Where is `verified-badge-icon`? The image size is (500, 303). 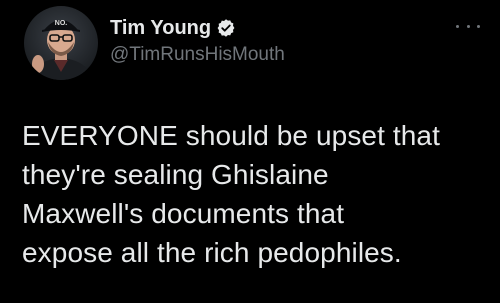
verified-badge-icon is located at coordinates (226, 28).